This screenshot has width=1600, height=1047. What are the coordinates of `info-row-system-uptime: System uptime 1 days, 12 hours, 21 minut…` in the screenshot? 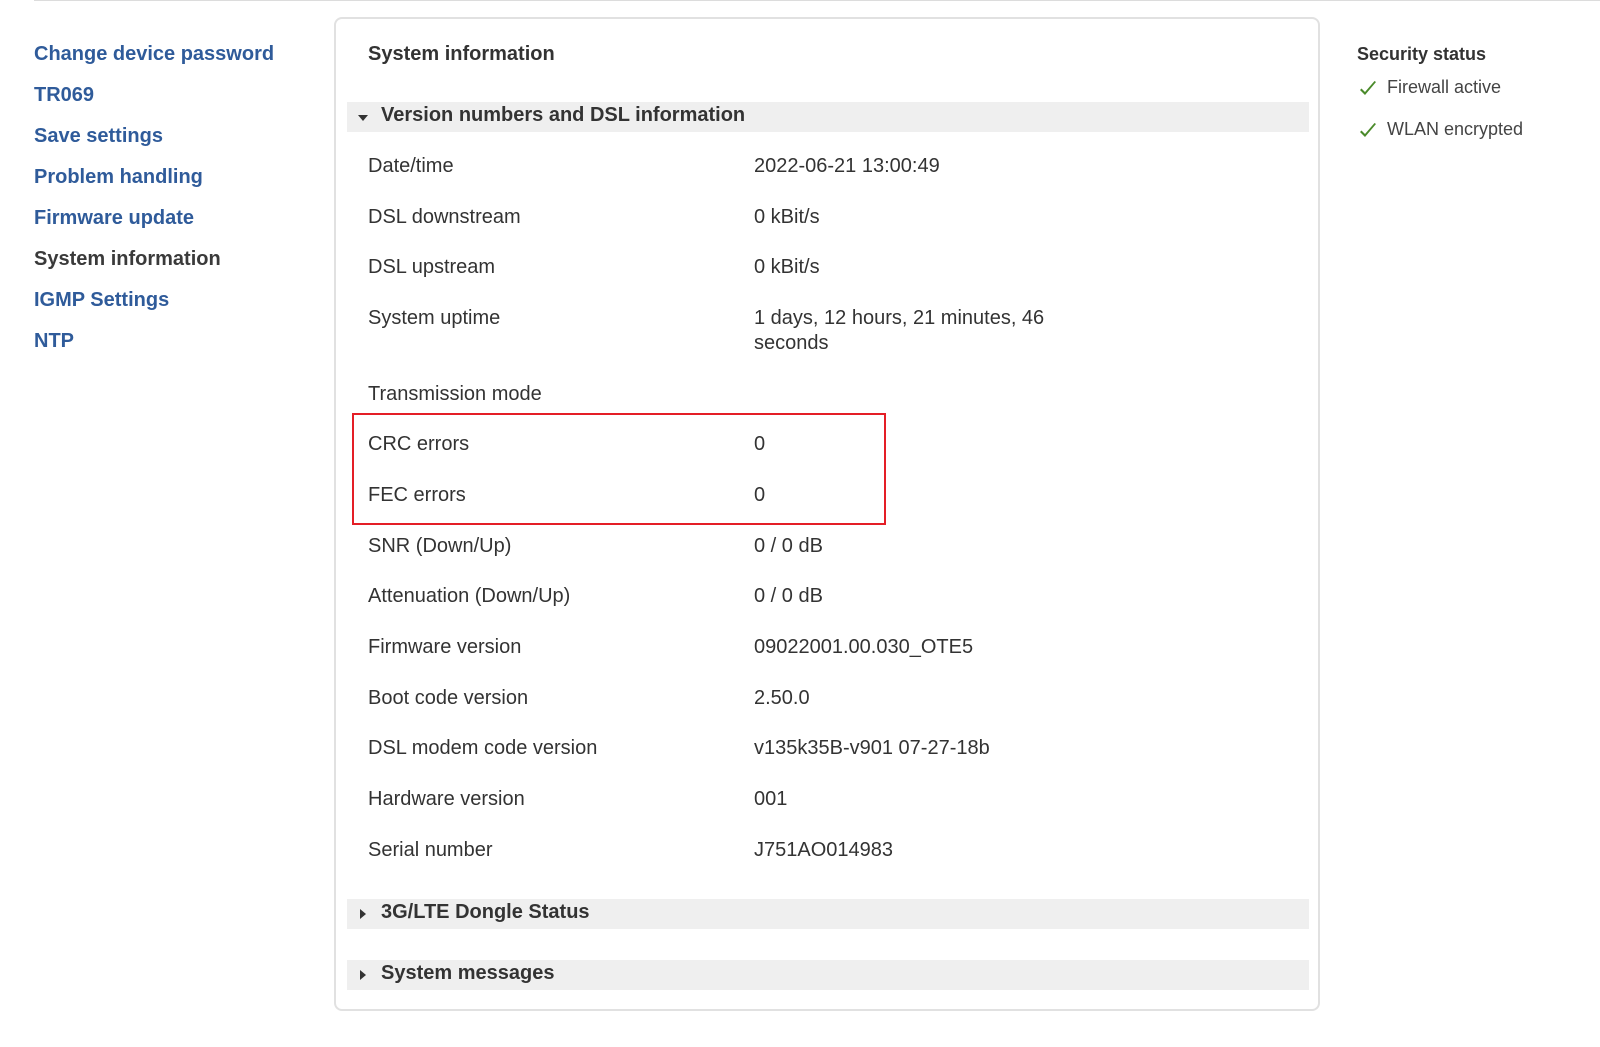 It's located at (818, 341).